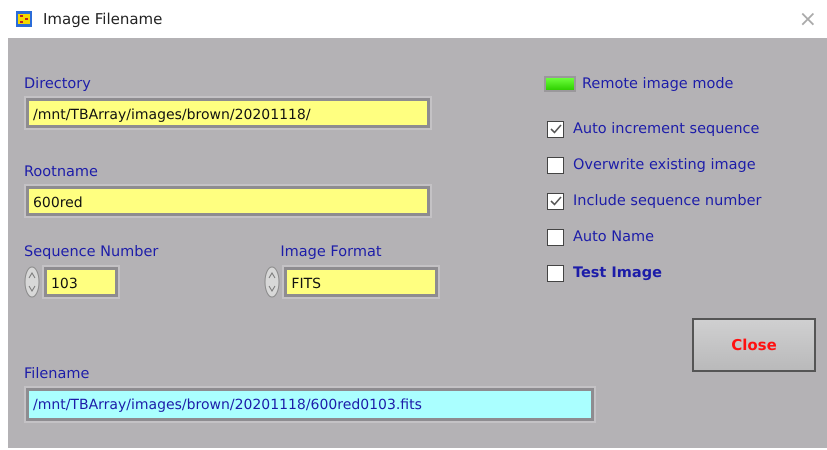  I want to click on app-icon, so click(24, 19).